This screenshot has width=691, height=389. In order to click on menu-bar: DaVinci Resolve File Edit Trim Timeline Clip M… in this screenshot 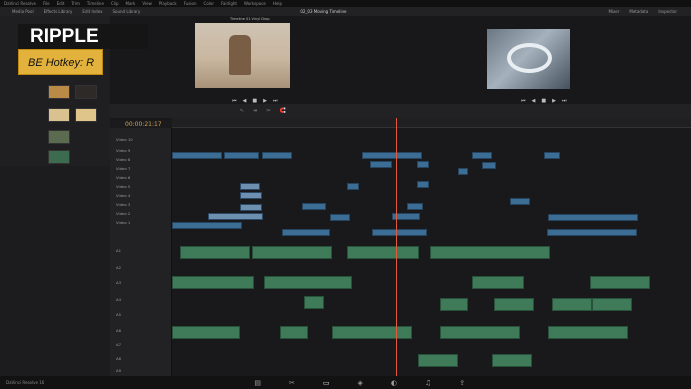, I will do `click(345, 3)`.